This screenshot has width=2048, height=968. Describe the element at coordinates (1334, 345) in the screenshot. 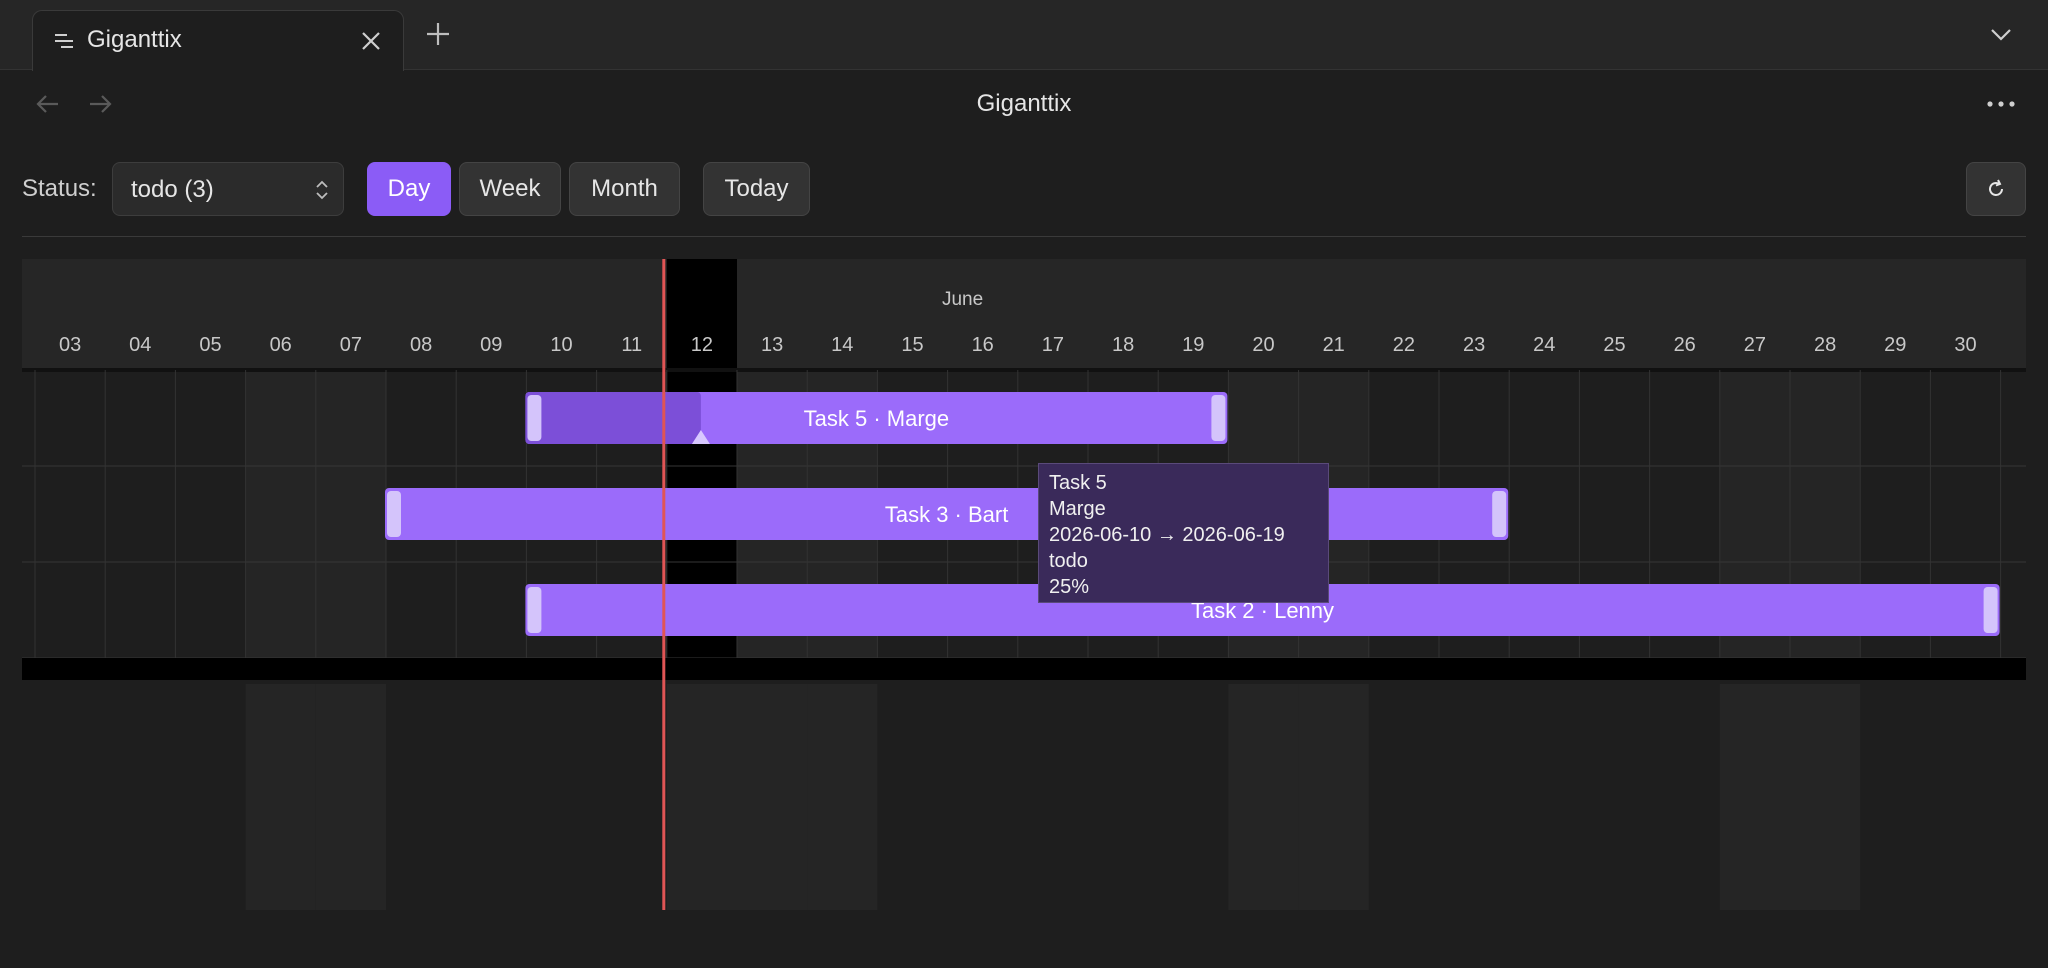

I see `day-tick-label: 21` at that location.